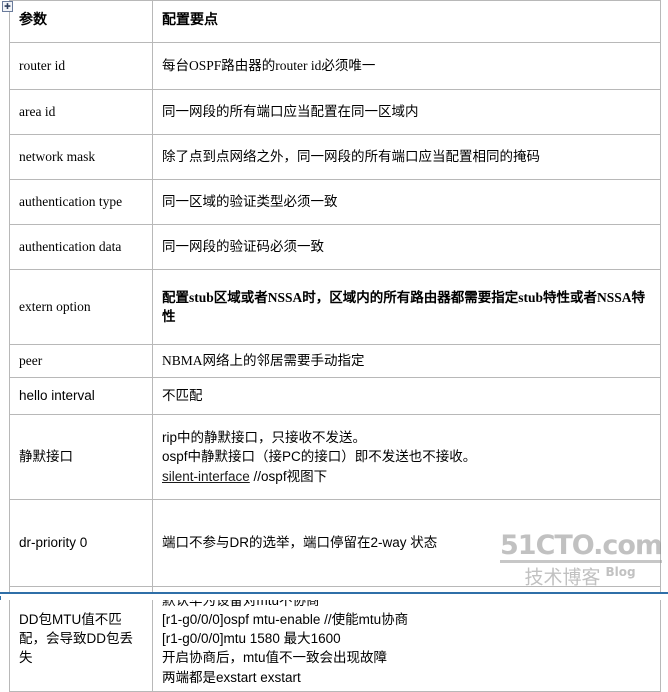 The height and width of the screenshot is (692, 668). Describe the element at coordinates (406, 202) in the screenshot. I see `row-desc-cell: 同一区域的验证类型必须一致` at that location.